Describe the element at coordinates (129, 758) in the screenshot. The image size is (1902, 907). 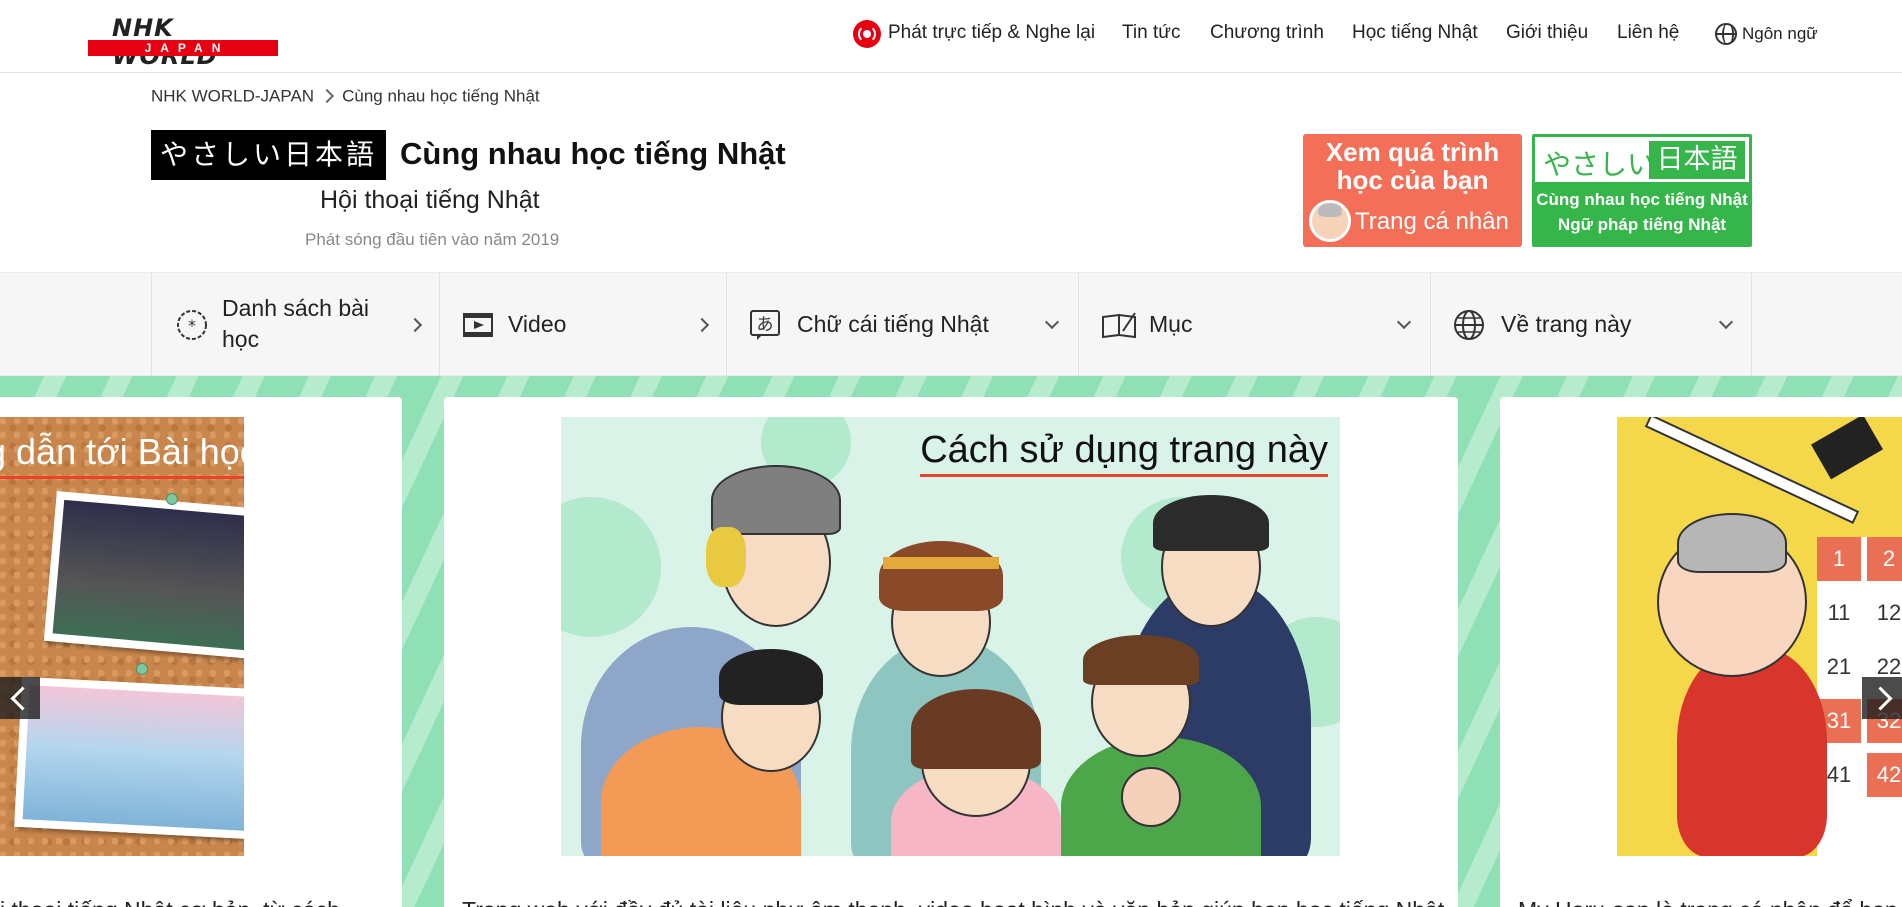
I see `photo-picnic` at that location.